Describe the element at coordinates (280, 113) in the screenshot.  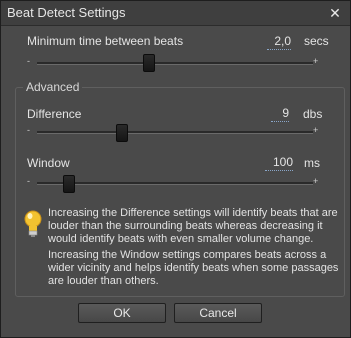
I see `difference-value-field: 9` at that location.